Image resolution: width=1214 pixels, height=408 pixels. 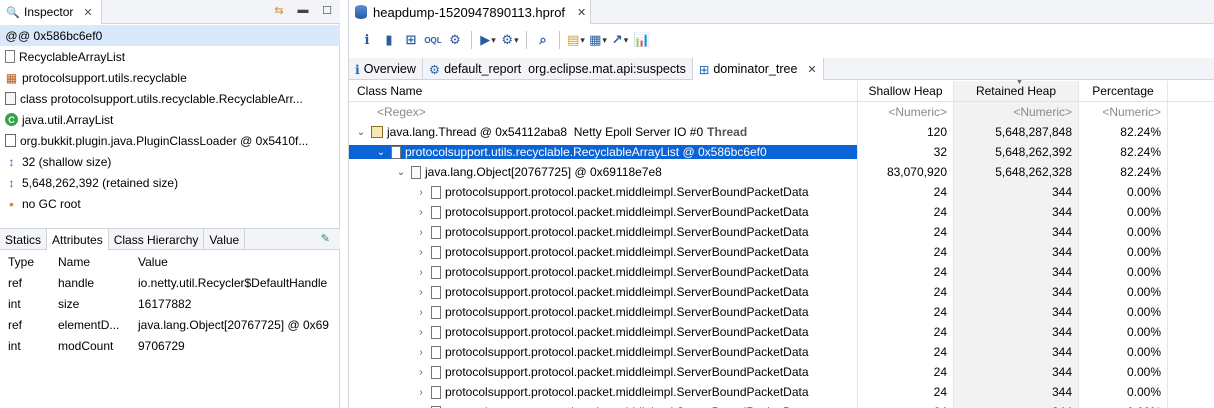 I want to click on filter-percentage: <Numeric>, so click(x=1123, y=112).